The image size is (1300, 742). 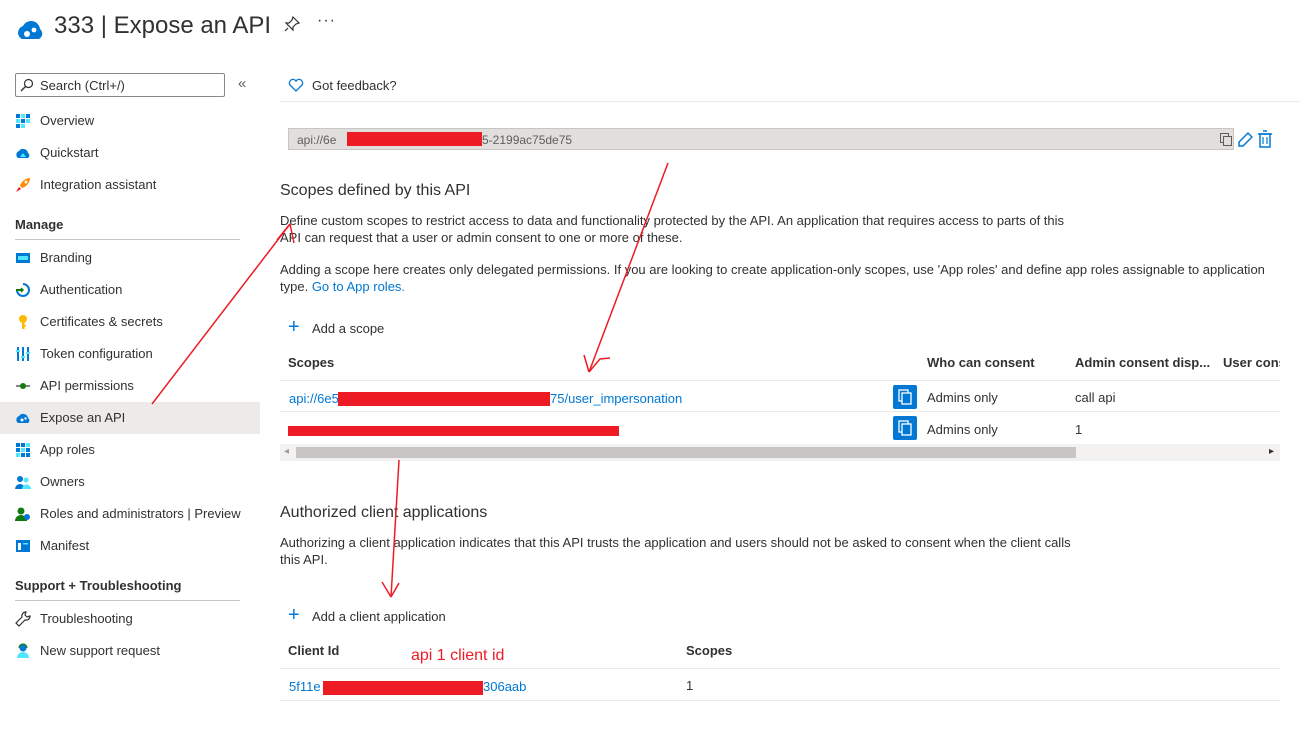 What do you see at coordinates (96, 353) in the screenshot?
I see `sidebar-item-label: Token configuration` at bounding box center [96, 353].